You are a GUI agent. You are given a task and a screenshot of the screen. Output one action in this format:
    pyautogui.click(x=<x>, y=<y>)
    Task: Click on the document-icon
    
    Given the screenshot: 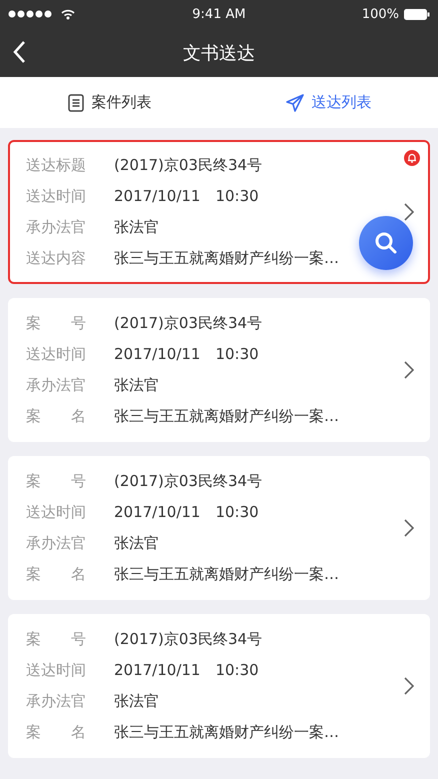 What is the action you would take?
    pyautogui.click(x=76, y=103)
    